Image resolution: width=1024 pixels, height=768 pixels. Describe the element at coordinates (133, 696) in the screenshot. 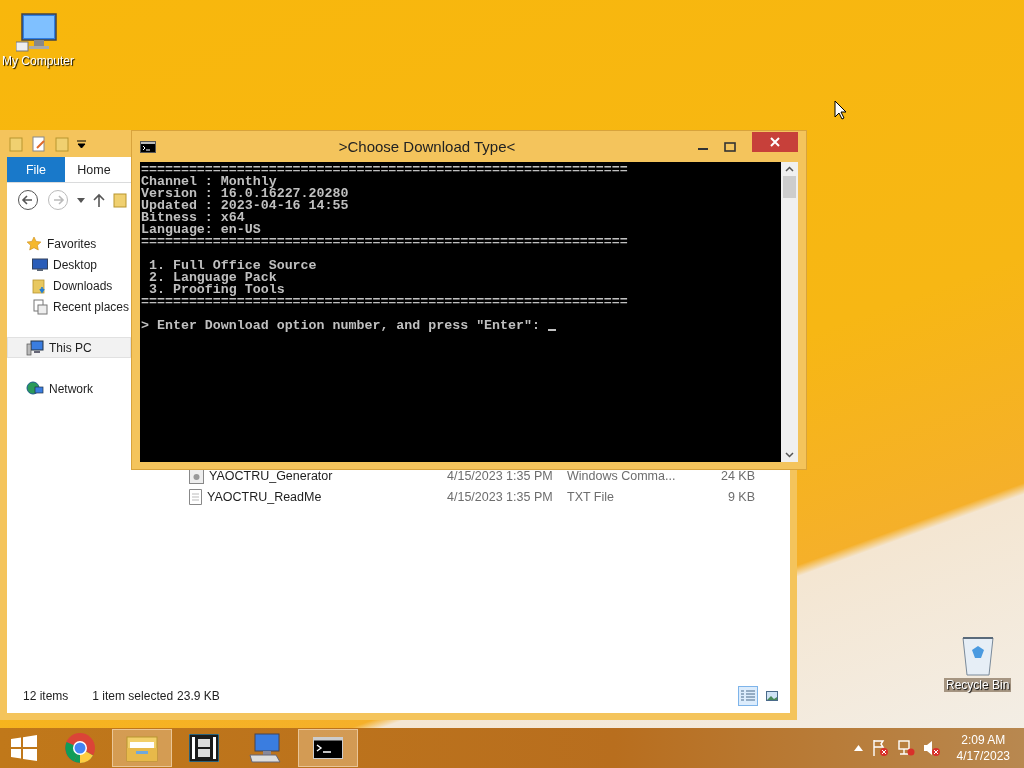

I see `selection-info: 1 item selected` at that location.